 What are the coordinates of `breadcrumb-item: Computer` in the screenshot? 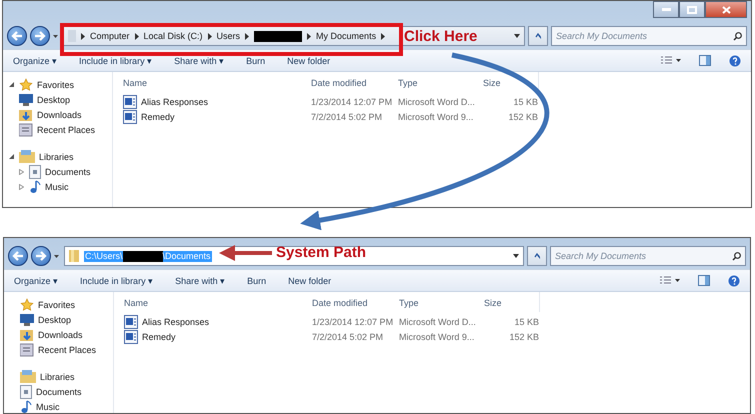 It's located at (110, 36).